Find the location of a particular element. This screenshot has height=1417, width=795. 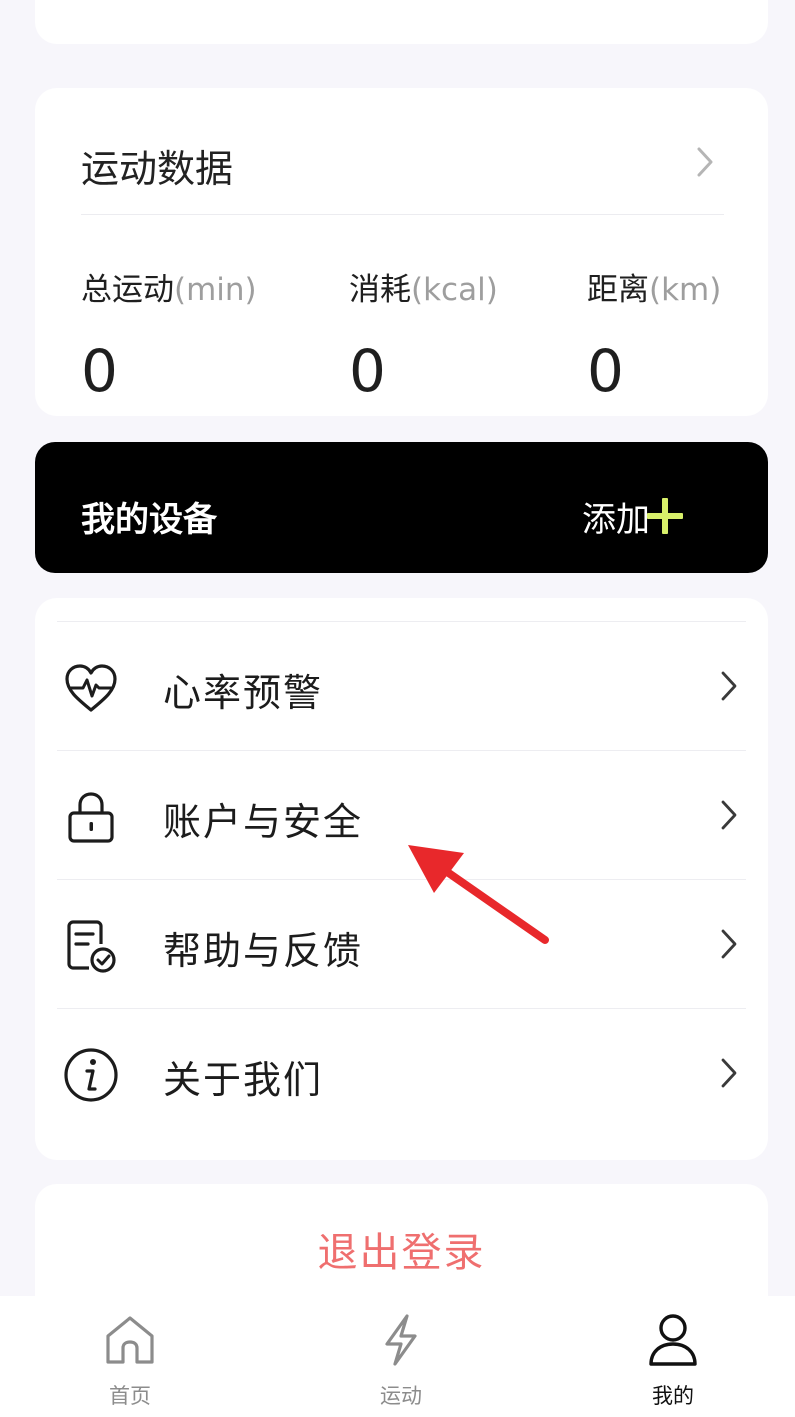

plus-icon is located at coordinates (665, 516).